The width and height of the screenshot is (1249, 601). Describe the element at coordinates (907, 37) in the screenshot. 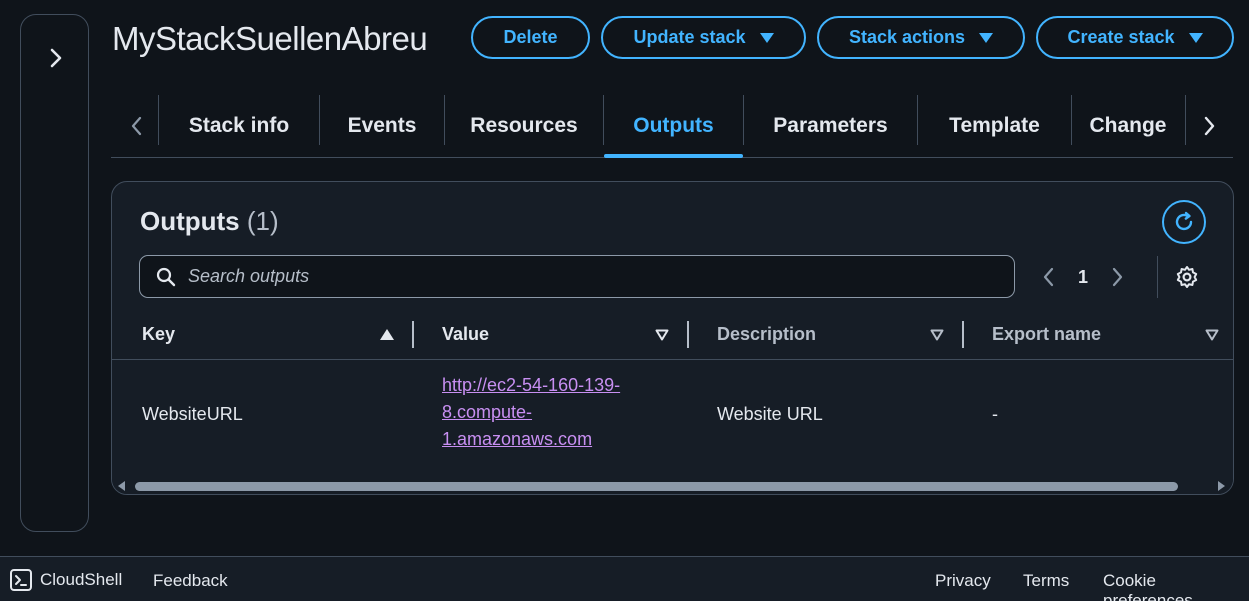

I see `stack-actions-label: Stack actions` at that location.